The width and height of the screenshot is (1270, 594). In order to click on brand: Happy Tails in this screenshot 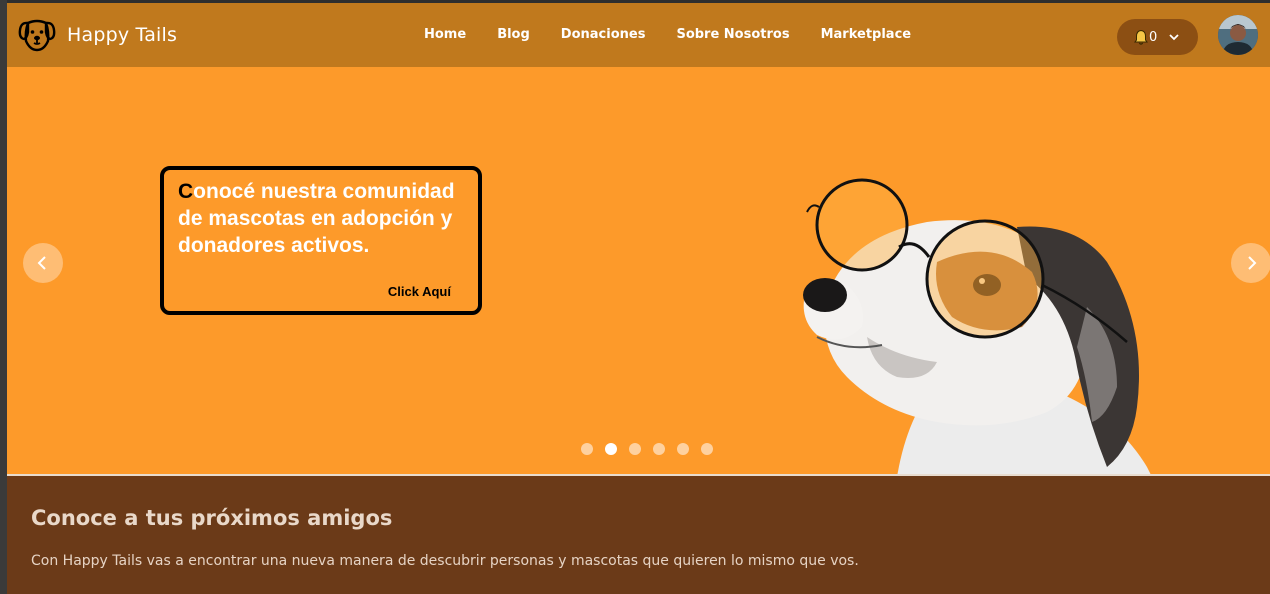, I will do `click(97, 35)`.